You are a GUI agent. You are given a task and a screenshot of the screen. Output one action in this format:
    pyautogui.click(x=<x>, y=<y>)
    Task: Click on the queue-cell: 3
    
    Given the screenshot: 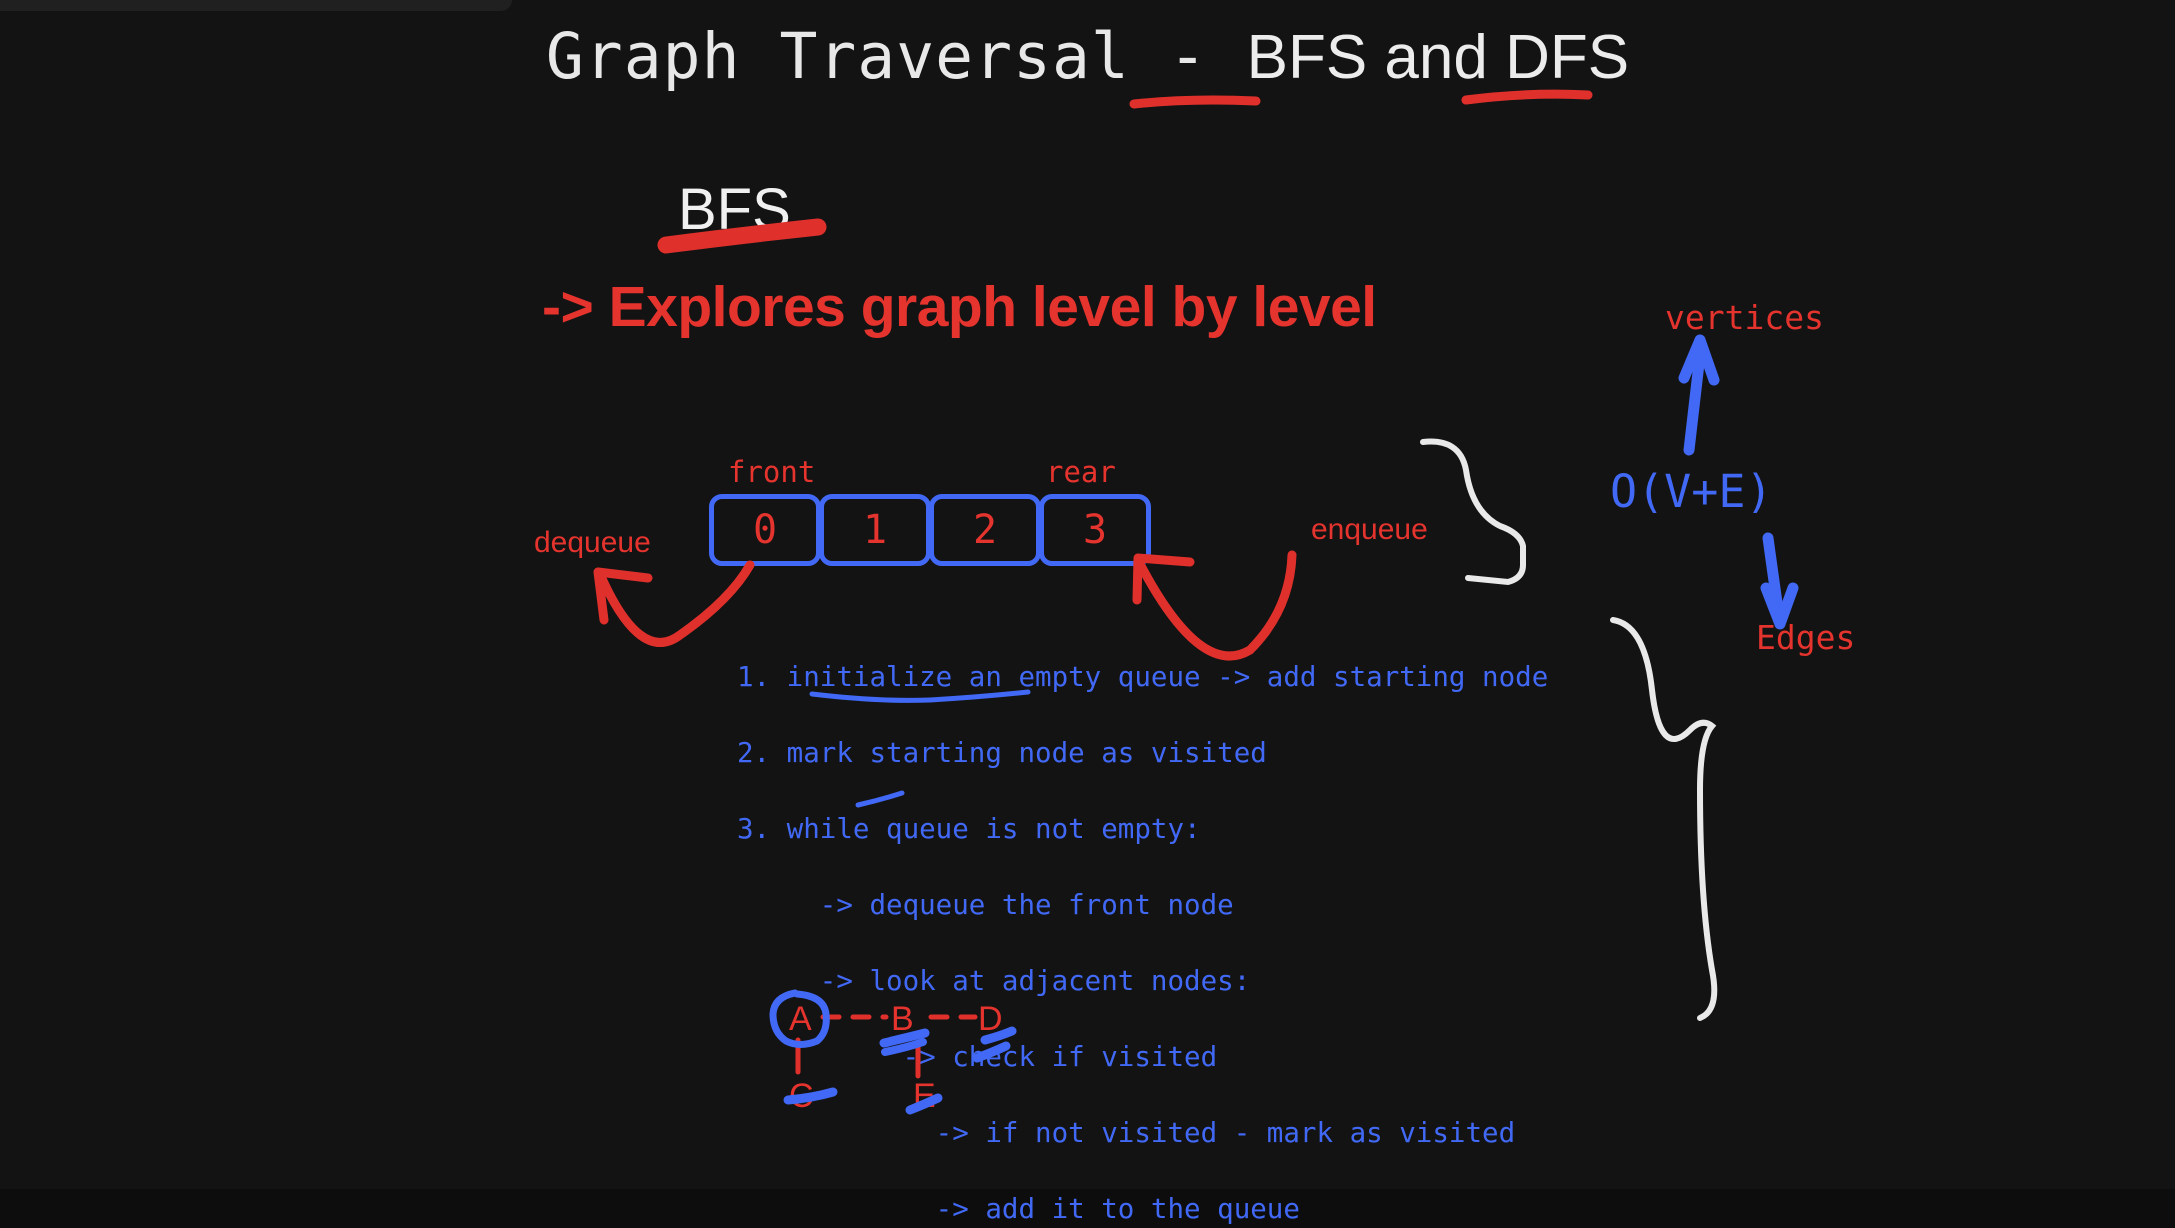 What is the action you would take?
    pyautogui.click(x=1095, y=530)
    